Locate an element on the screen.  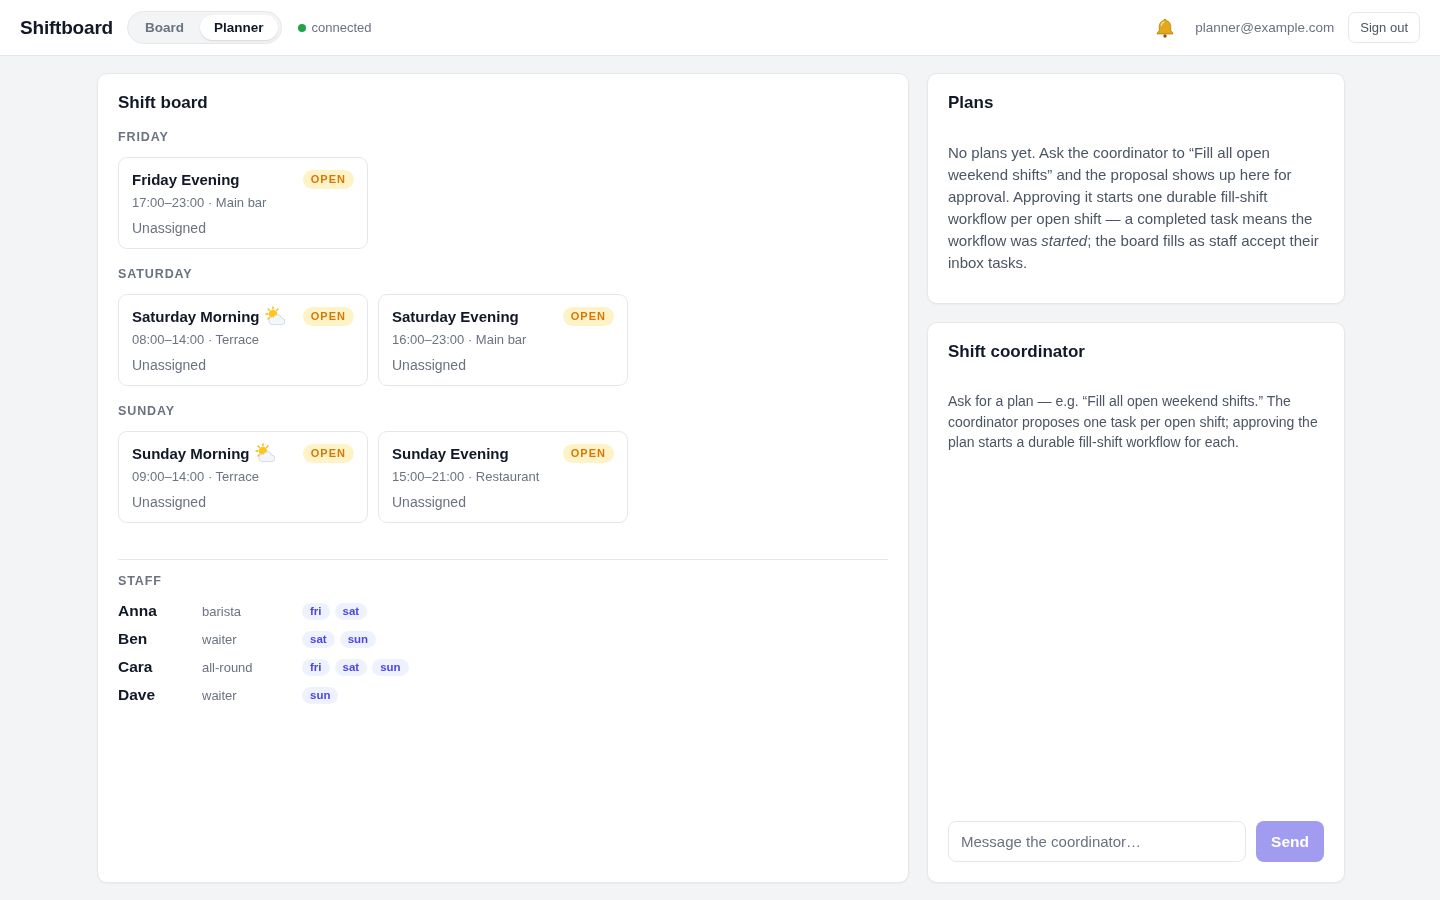
app-logo: Shiftboard is located at coordinates (66, 27).